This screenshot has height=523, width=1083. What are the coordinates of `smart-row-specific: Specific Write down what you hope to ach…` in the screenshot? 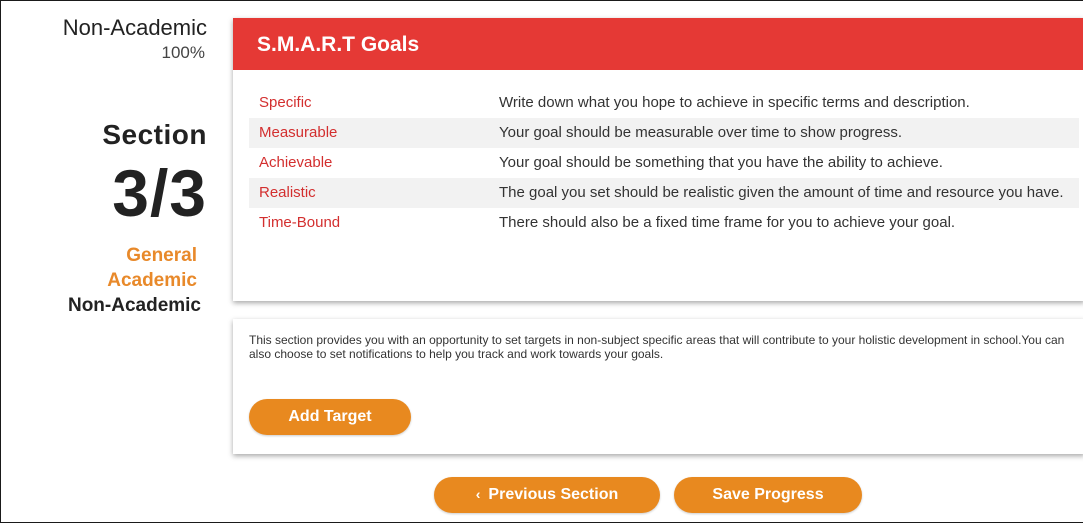 It's located at (664, 103).